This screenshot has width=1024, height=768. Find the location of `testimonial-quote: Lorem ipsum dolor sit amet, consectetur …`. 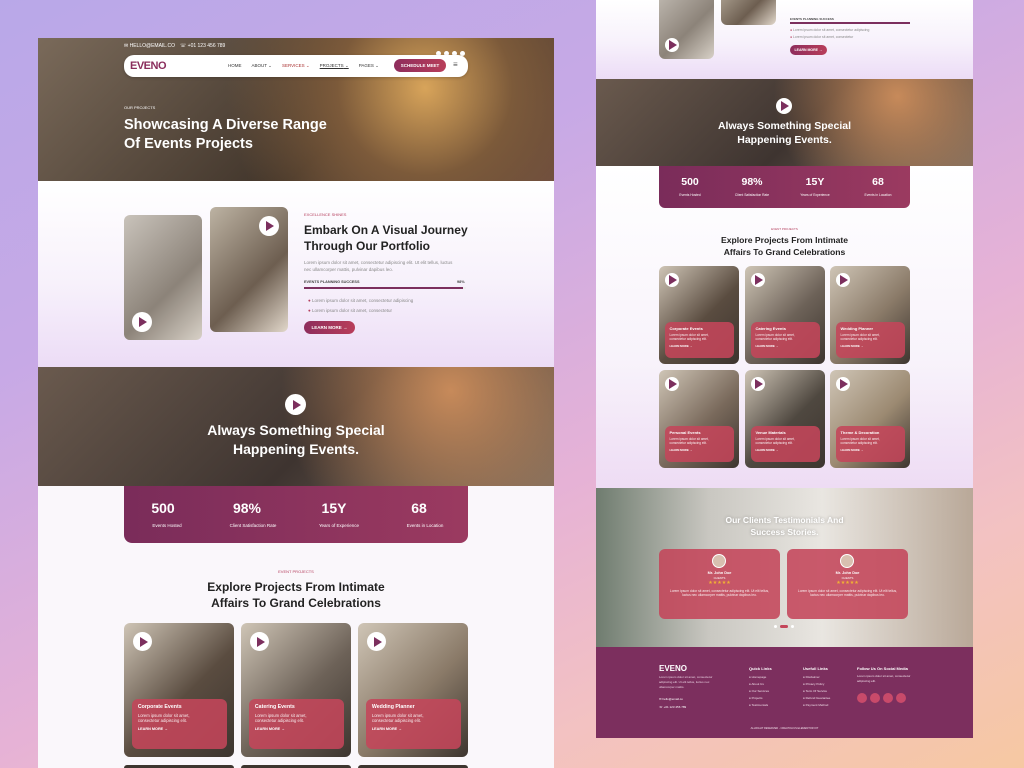

testimonial-quote: Lorem ipsum dolor sit amet, consectetur … is located at coordinates (847, 593).